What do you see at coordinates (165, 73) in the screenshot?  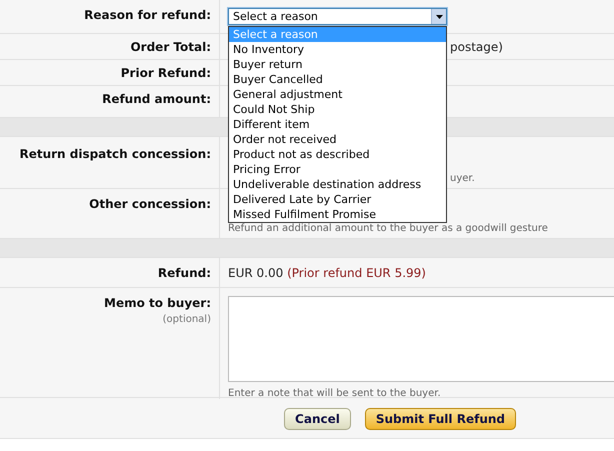 I see `field-label: Prior Refund:` at bounding box center [165, 73].